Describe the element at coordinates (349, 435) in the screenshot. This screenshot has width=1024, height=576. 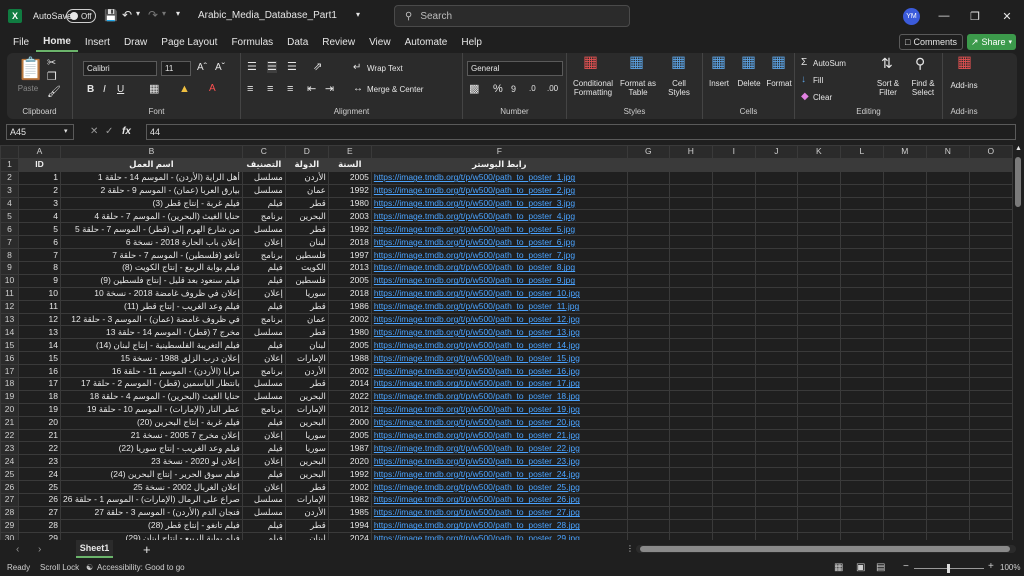
I see `cell-e: 2005` at that location.